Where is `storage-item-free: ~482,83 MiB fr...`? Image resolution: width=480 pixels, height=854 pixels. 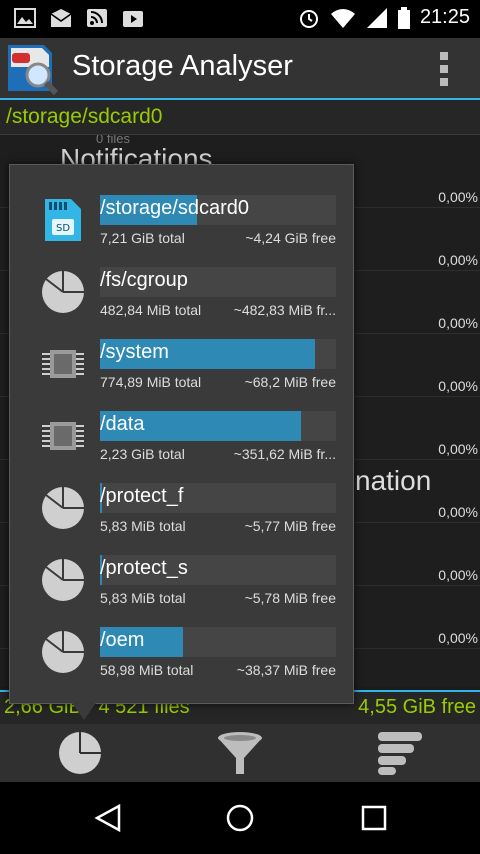 storage-item-free: ~482,83 MiB fr... is located at coordinates (284, 310).